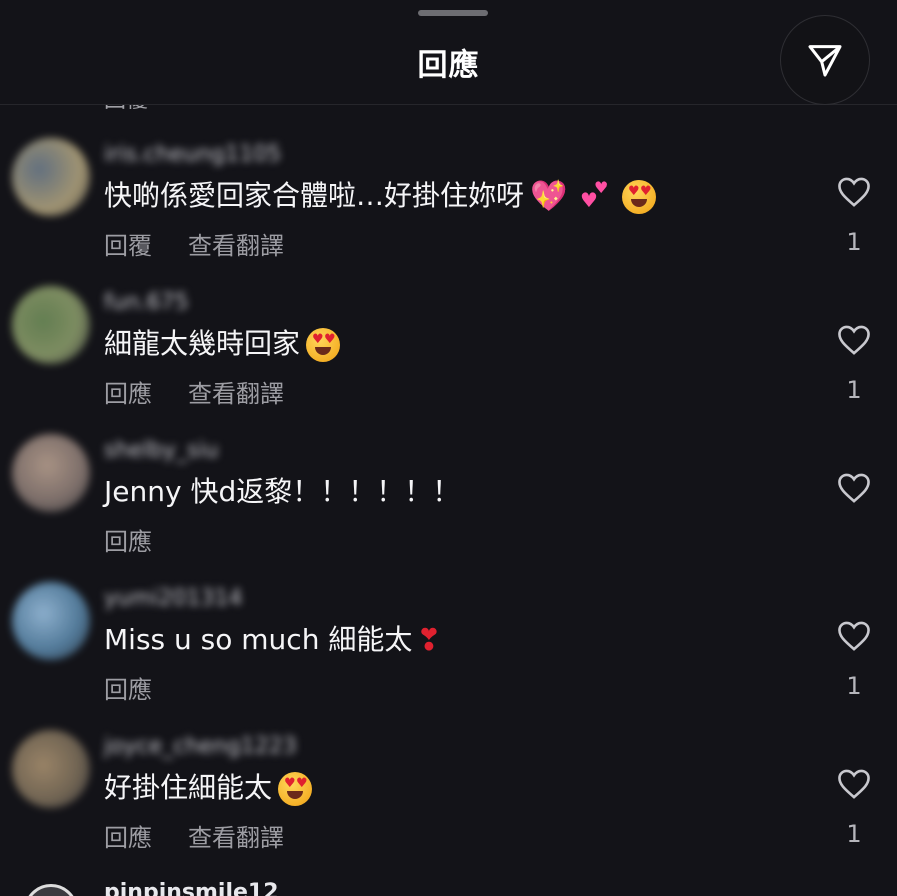  What do you see at coordinates (448, 65) in the screenshot?
I see `page-title: 回應` at bounding box center [448, 65].